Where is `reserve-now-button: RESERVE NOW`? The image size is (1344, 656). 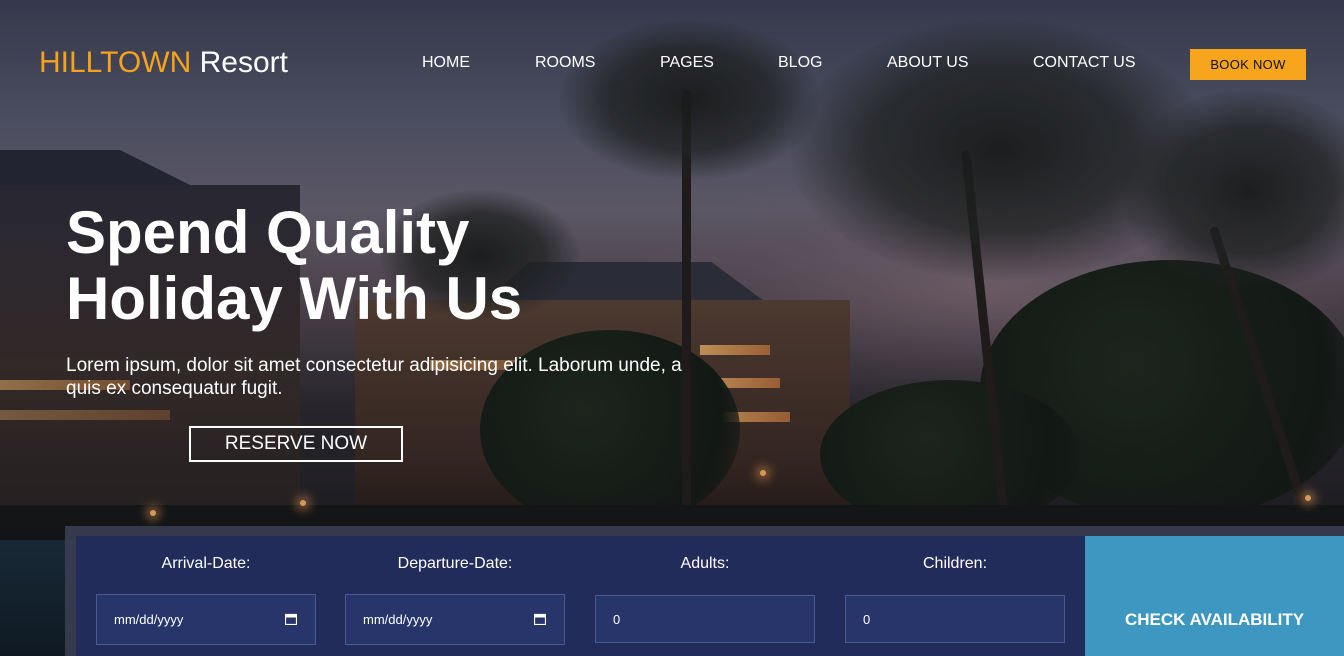 reserve-now-button: RESERVE NOW is located at coordinates (296, 444).